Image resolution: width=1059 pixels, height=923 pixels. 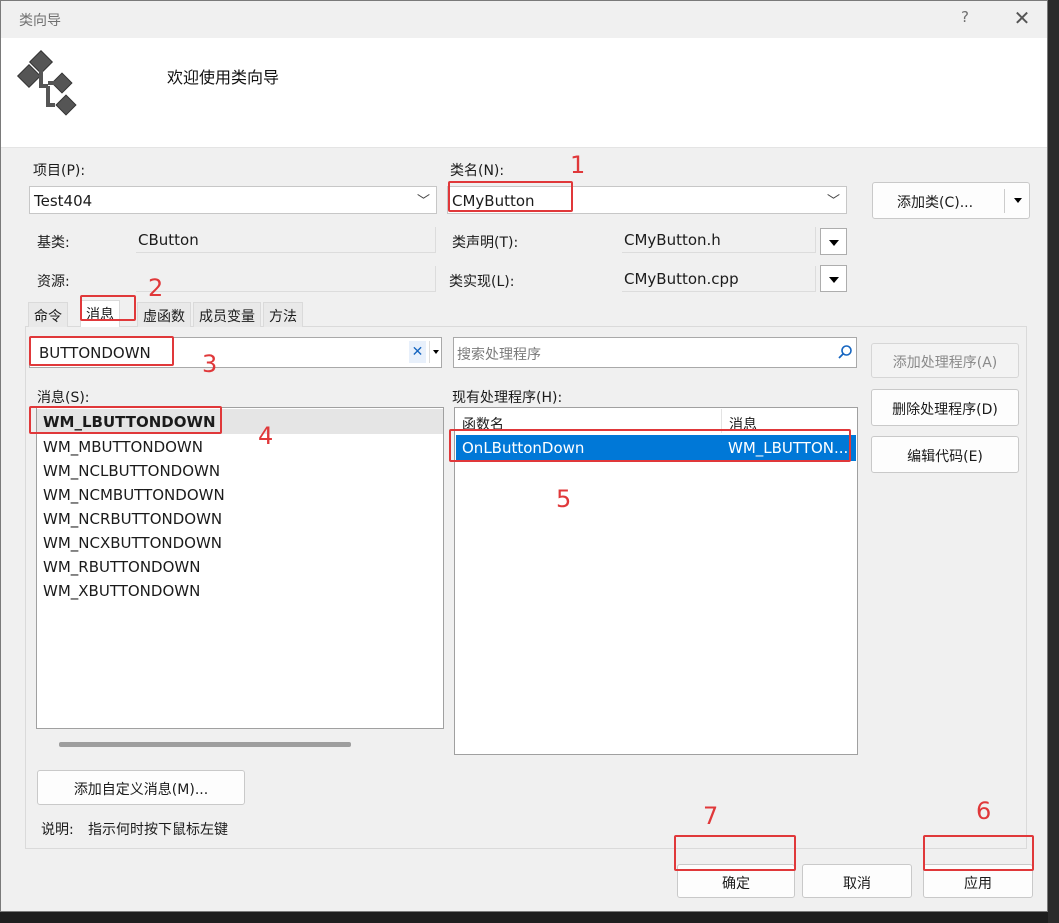 What do you see at coordinates (158, 830) in the screenshot?
I see `description-text: 指示何时按下鼠标左键` at bounding box center [158, 830].